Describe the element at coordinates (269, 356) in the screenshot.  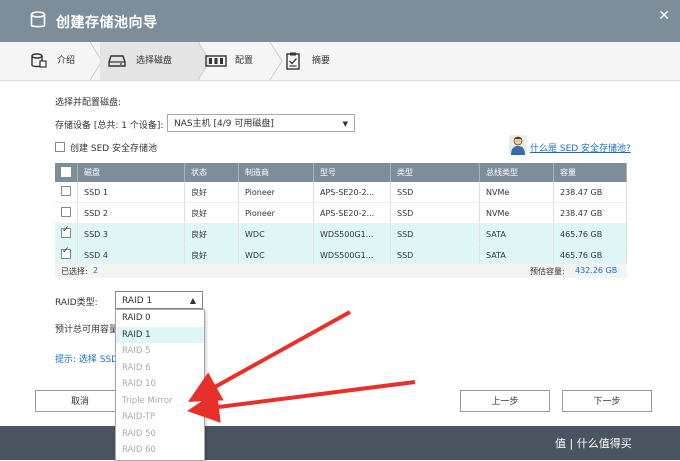
I see `arrow-to-triple-mirror` at that location.